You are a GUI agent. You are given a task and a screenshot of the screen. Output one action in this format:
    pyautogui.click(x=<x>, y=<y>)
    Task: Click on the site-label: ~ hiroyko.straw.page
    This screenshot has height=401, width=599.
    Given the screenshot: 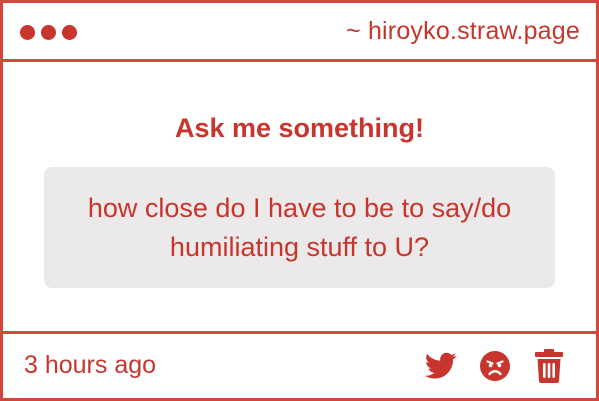 What is the action you would take?
    pyautogui.click(x=463, y=31)
    